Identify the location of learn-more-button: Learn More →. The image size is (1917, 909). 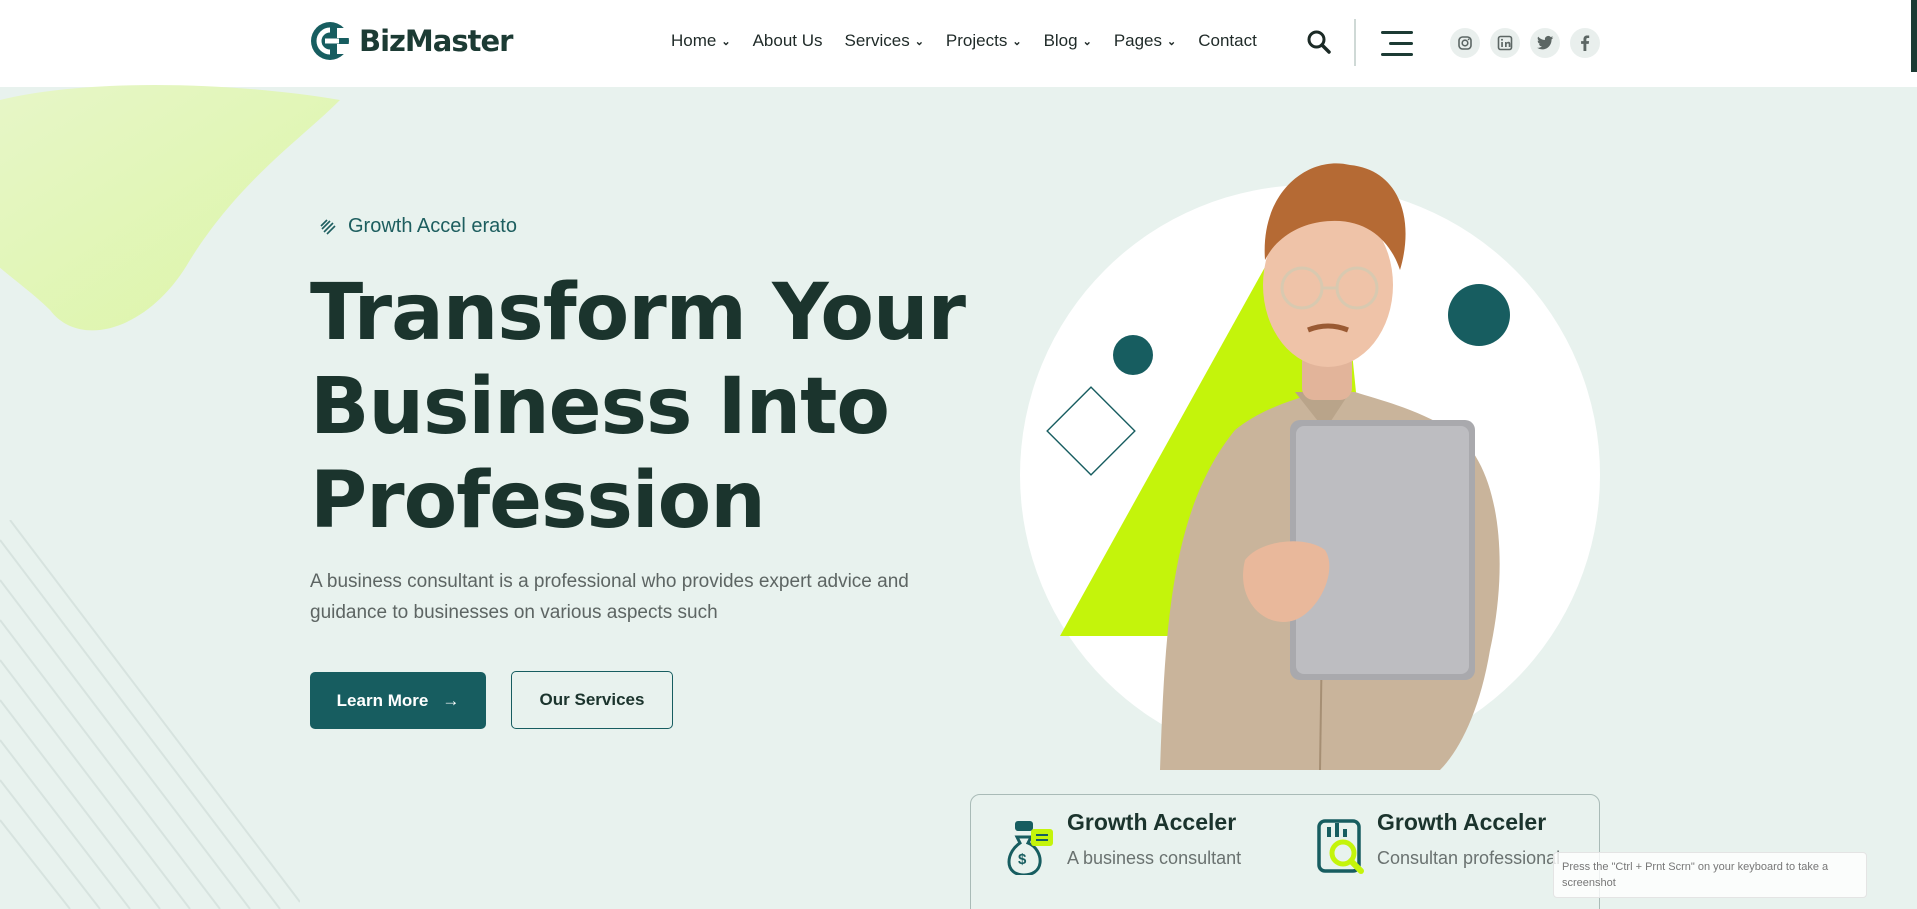
(398, 700).